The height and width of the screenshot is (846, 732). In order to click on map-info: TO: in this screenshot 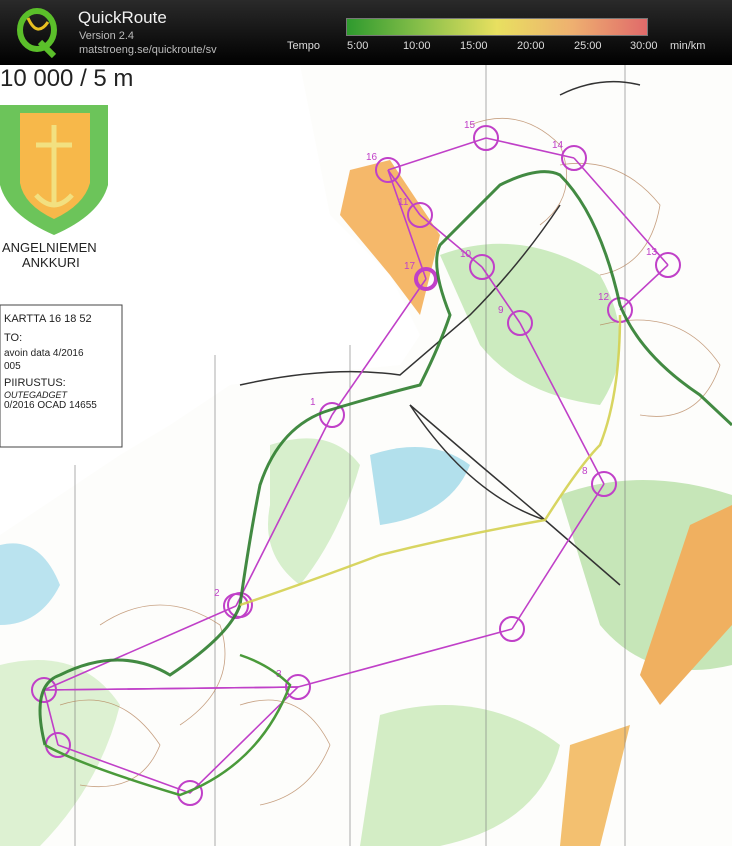, I will do `click(13, 338)`.